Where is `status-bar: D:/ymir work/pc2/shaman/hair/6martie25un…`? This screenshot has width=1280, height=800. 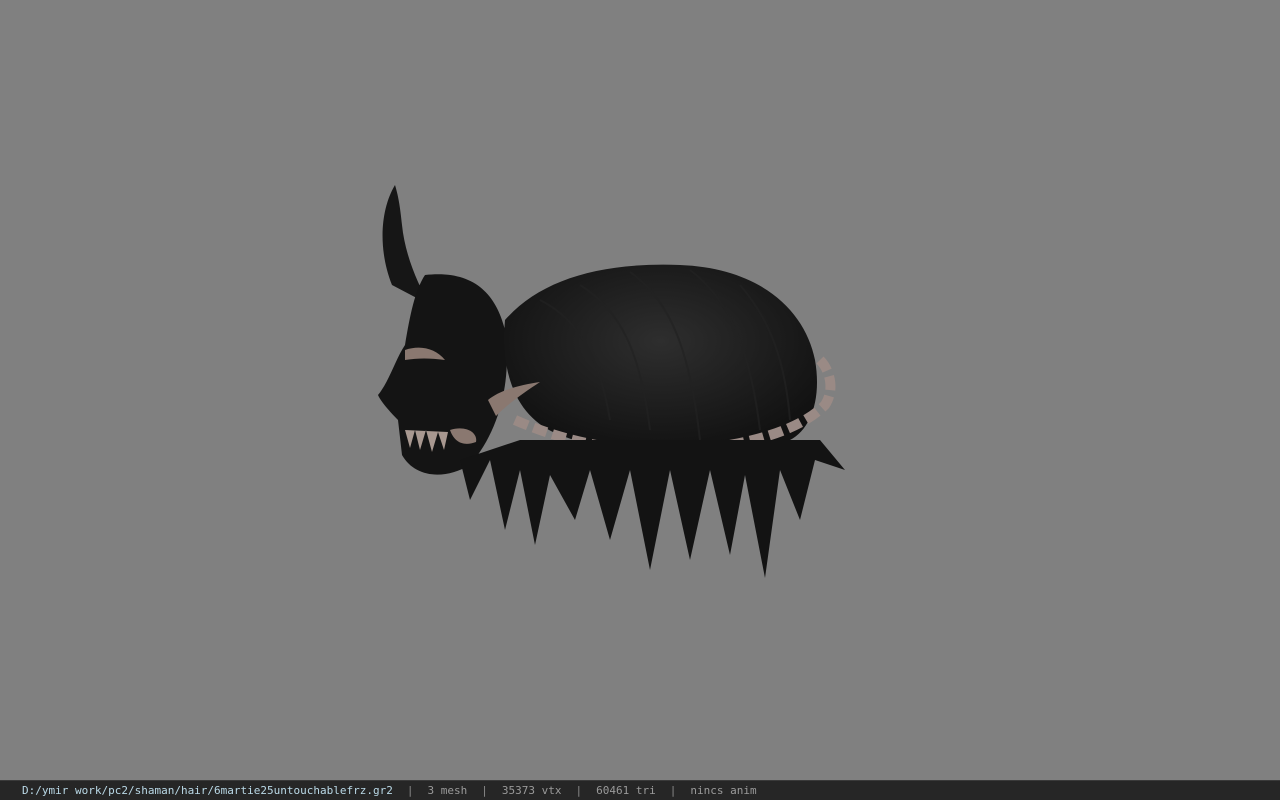
status-bar: D:/ymir work/pc2/shaman/hair/6martie25un… is located at coordinates (640, 790).